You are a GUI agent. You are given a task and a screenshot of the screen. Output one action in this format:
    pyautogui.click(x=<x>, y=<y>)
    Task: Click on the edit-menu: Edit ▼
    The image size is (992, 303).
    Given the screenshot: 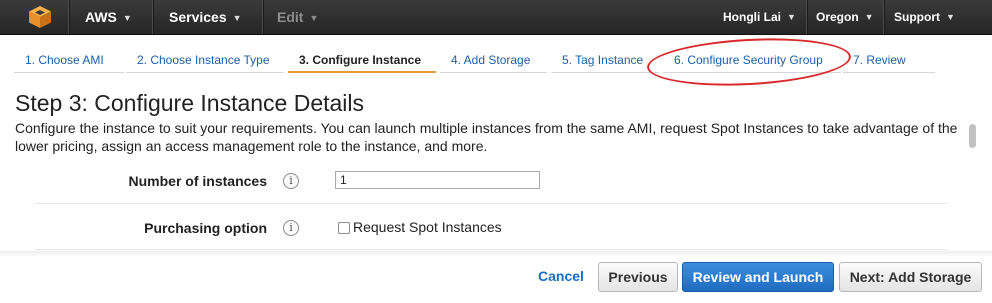 What is the action you would take?
    pyautogui.click(x=297, y=17)
    